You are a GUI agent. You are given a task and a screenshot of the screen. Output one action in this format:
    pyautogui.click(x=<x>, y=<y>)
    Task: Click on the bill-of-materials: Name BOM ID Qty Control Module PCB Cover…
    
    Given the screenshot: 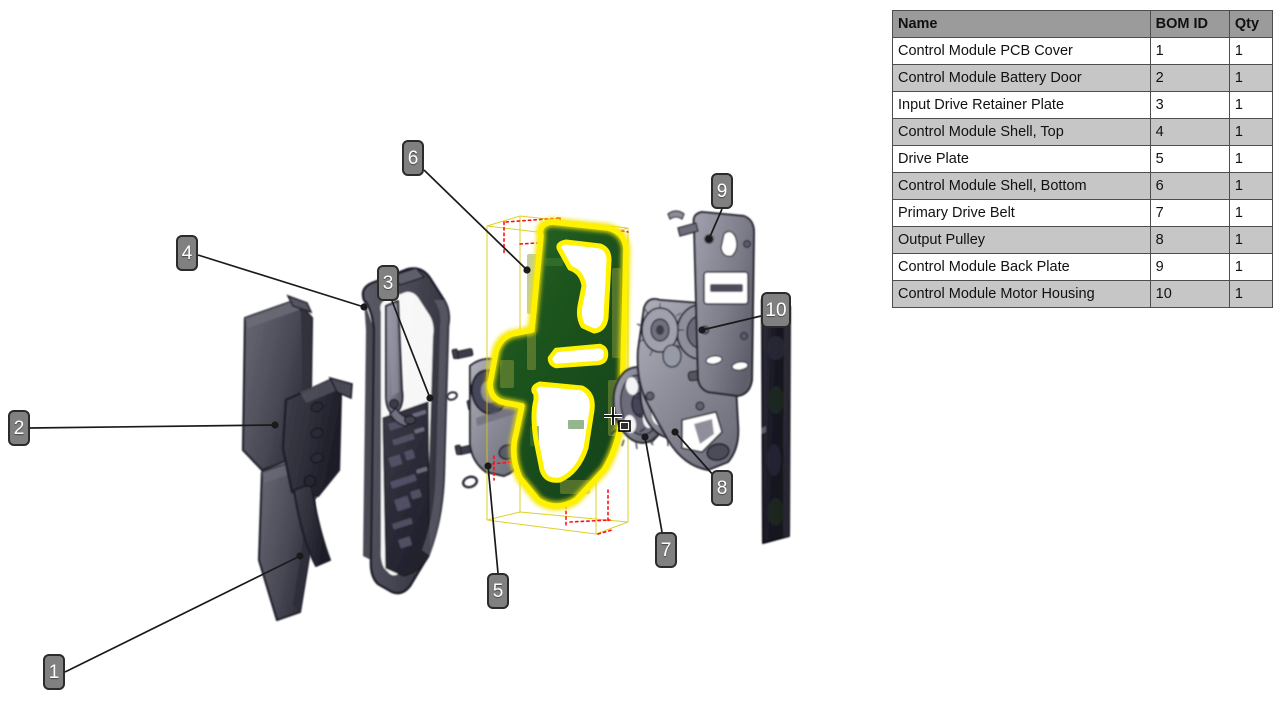 What is the action you would take?
    pyautogui.click(x=1083, y=159)
    